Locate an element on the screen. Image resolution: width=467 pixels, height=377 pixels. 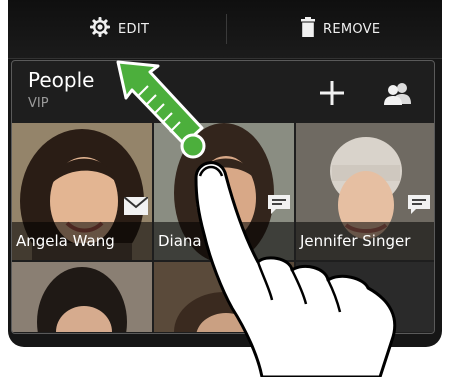
drag-arrow-icon is located at coordinates (161, 109).